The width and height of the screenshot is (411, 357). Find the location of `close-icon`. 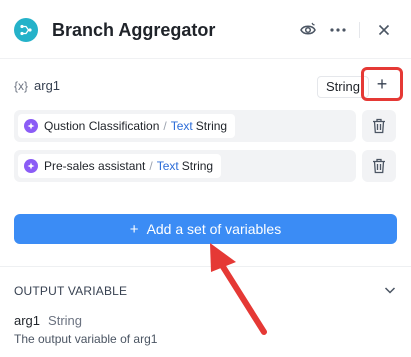

close-icon is located at coordinates (384, 30).